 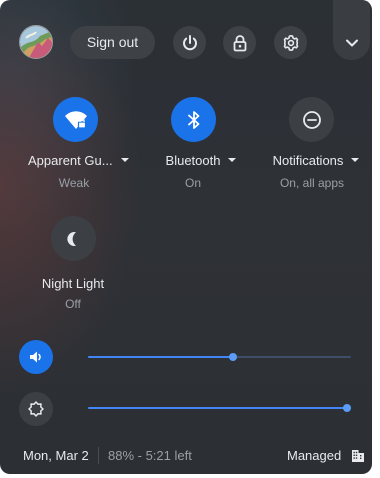 I want to click on bluetooth-toggle, so click(x=193, y=119).